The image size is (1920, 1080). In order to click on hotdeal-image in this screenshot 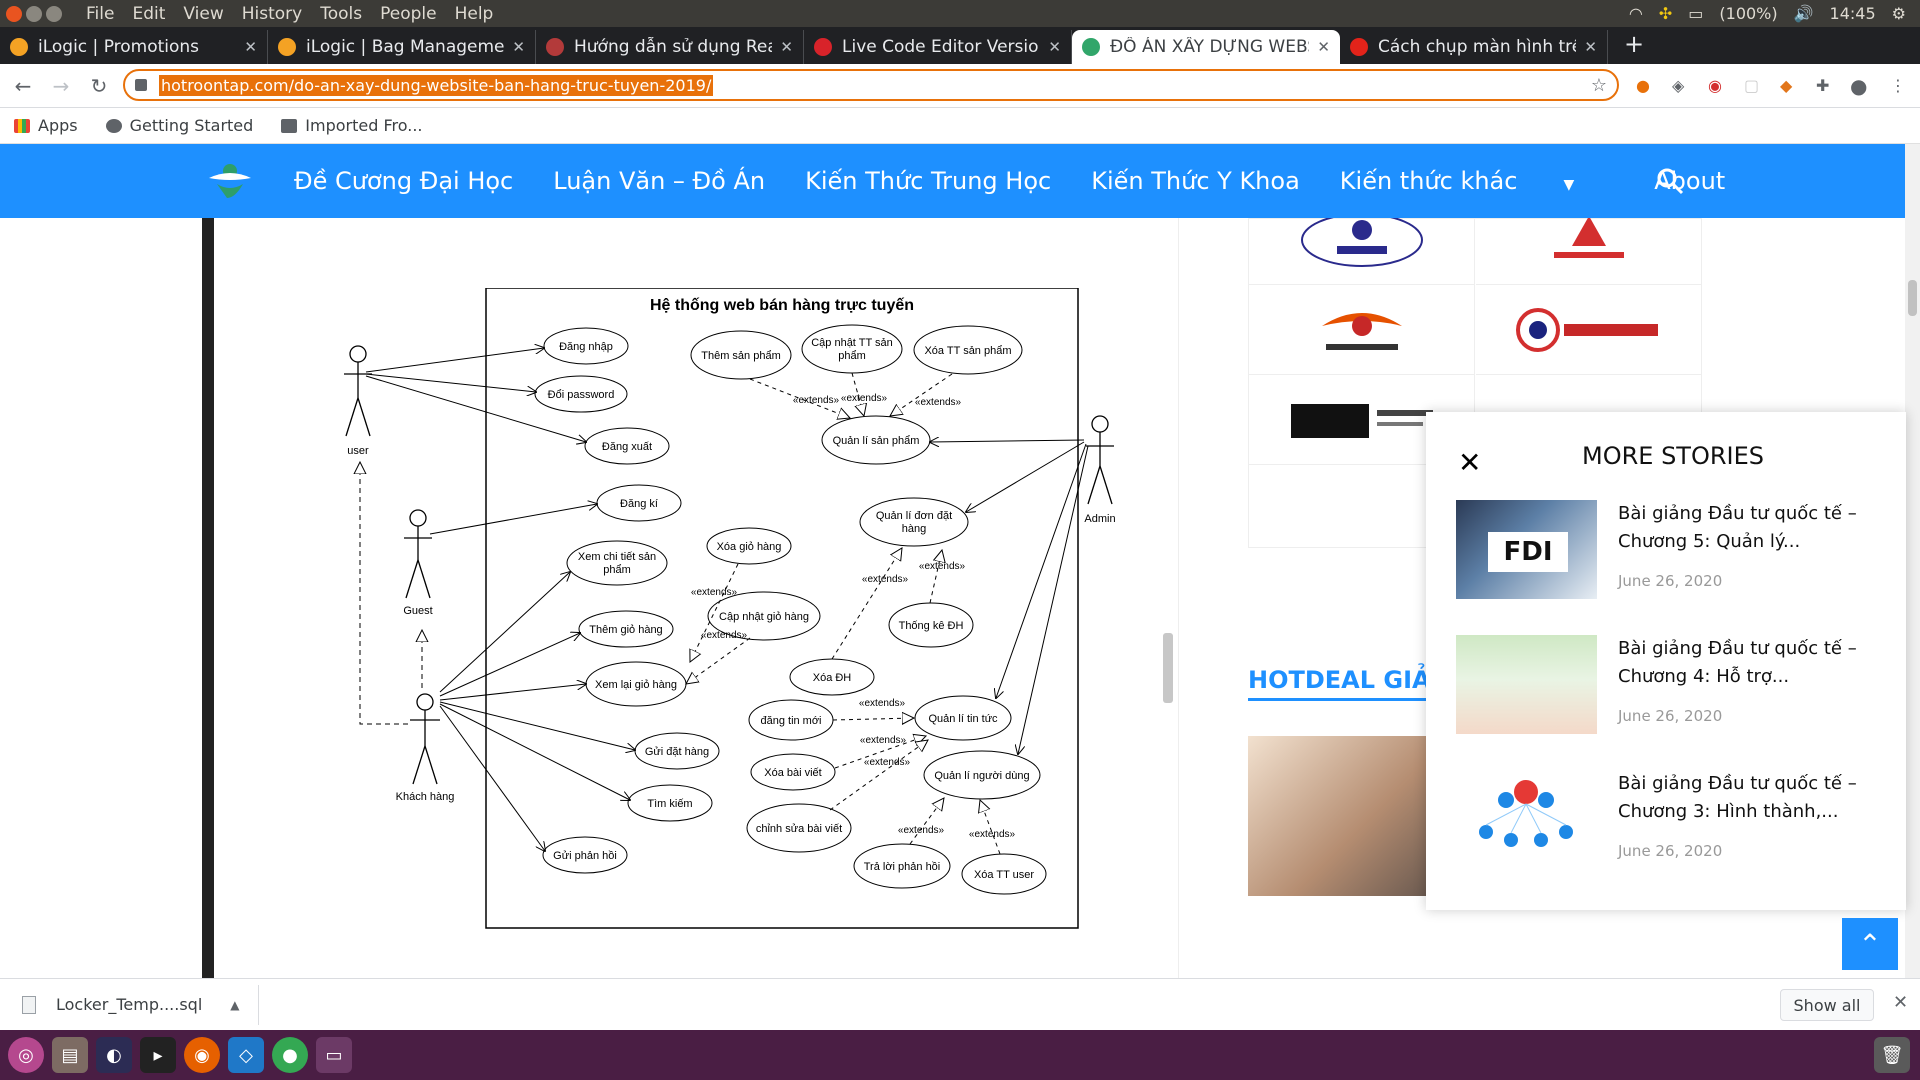, I will do `click(1338, 816)`.